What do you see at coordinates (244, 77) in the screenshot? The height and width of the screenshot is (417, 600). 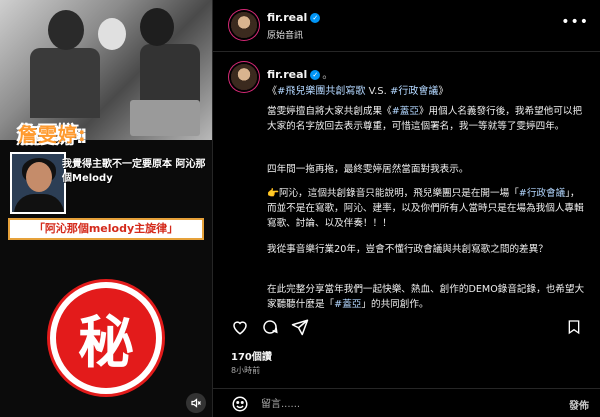 I see `caption-avatar` at bounding box center [244, 77].